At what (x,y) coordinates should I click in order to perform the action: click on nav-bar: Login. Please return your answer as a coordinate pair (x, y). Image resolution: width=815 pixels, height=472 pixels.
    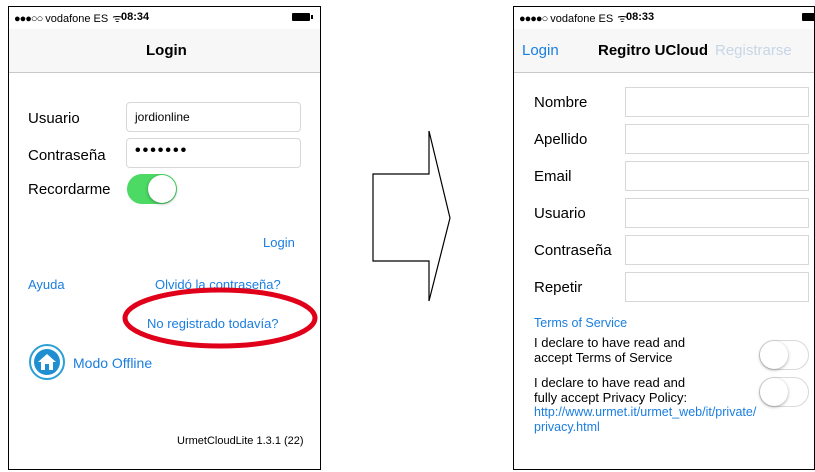
    Looking at the image, I should click on (164, 51).